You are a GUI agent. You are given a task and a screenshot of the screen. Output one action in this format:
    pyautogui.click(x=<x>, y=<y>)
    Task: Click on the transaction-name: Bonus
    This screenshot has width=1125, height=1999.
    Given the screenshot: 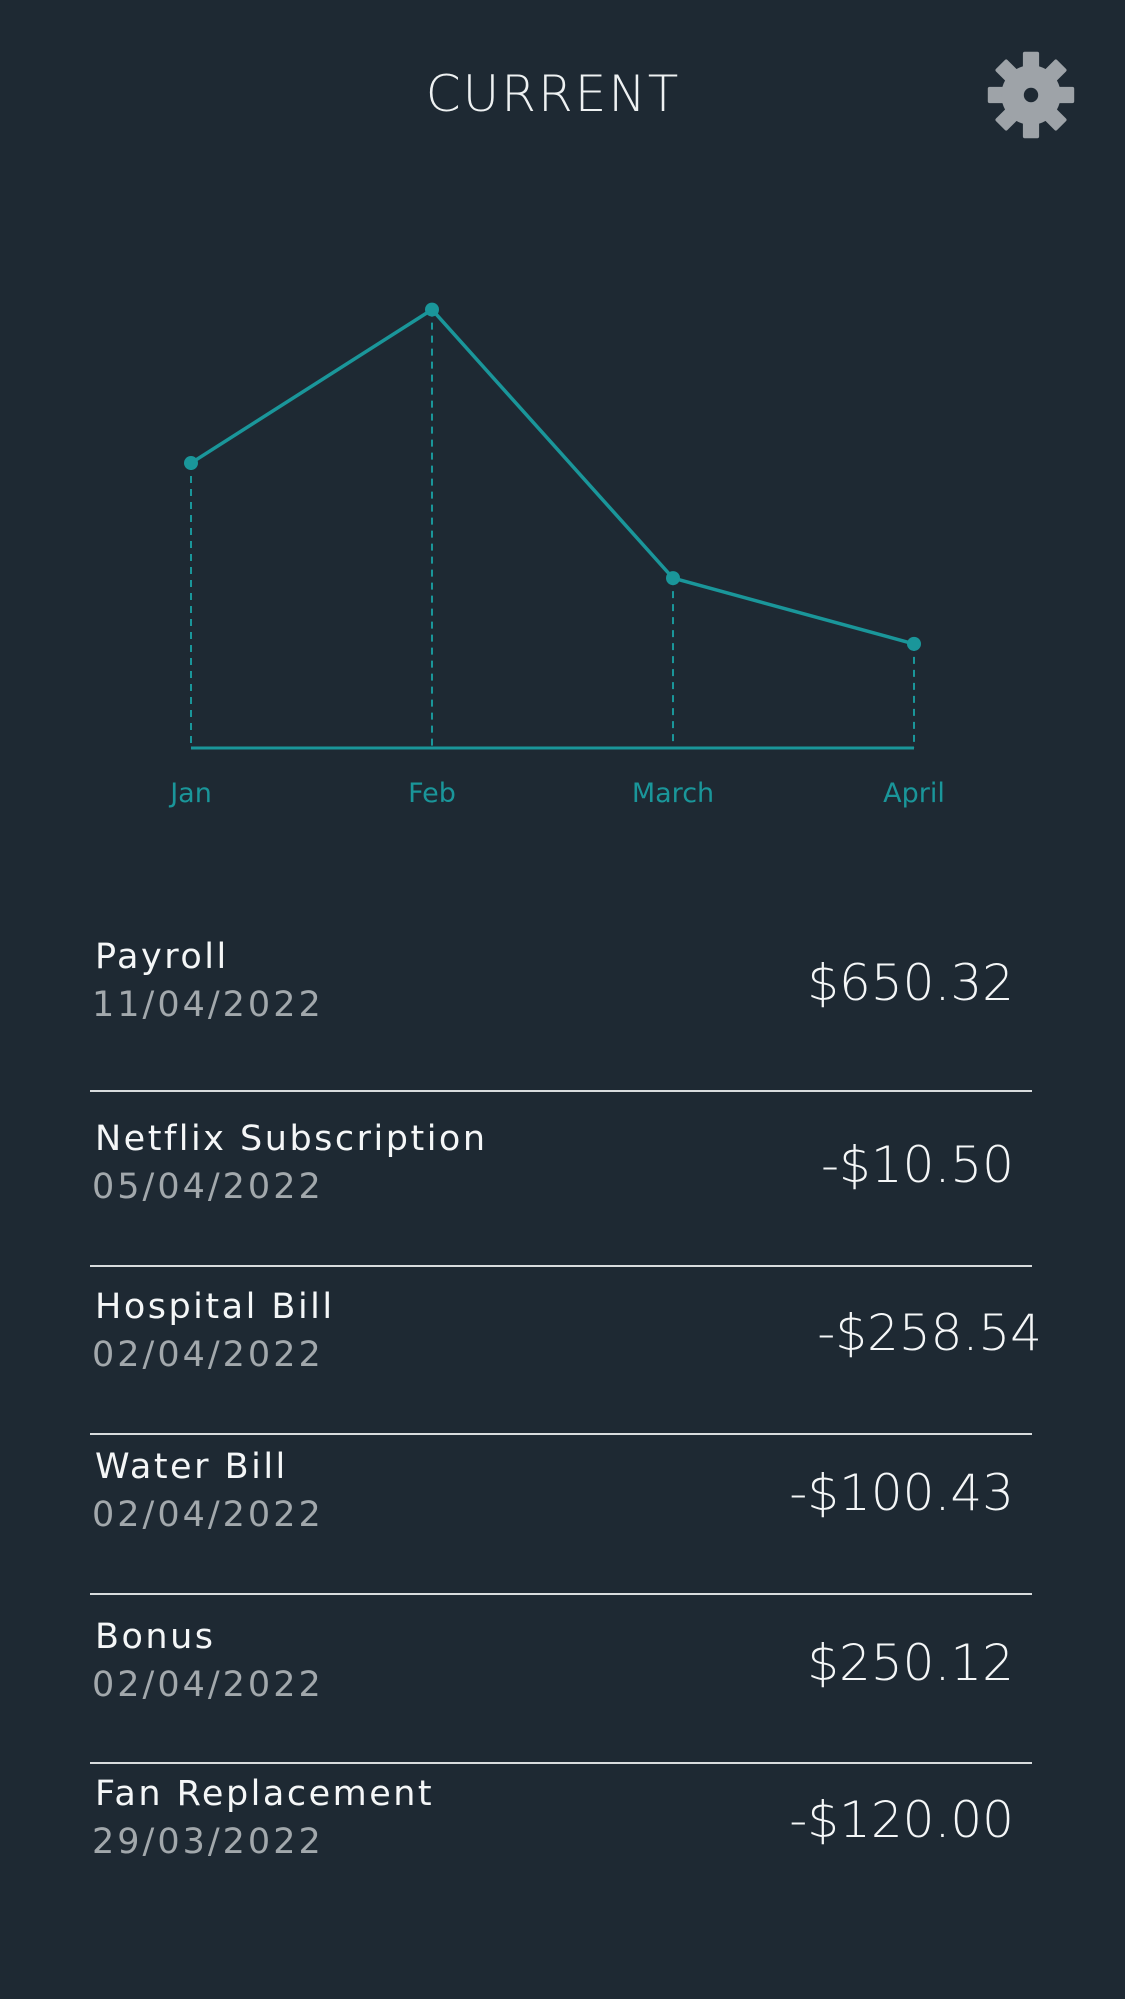 What is the action you would take?
    pyautogui.click(x=155, y=1637)
    